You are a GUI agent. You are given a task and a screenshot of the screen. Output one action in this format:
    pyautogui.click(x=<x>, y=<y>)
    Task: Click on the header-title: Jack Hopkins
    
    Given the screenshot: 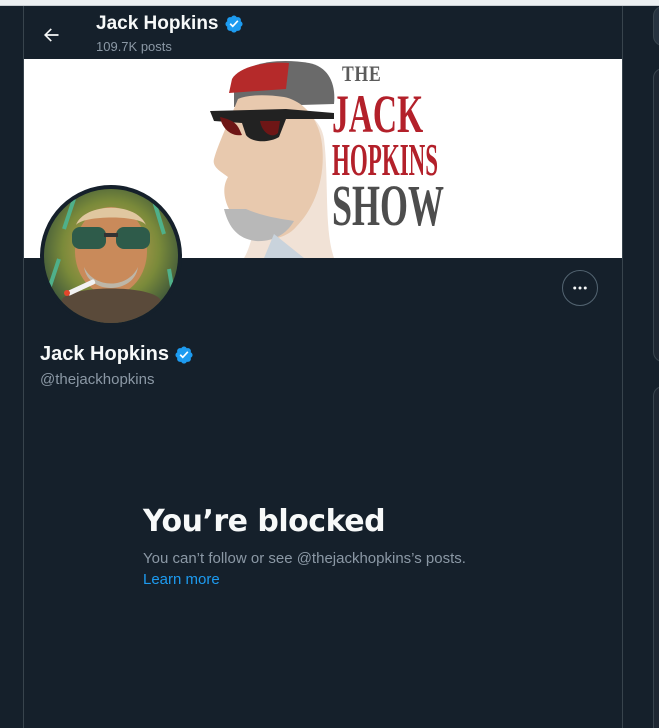 What is the action you would take?
    pyautogui.click(x=170, y=24)
    